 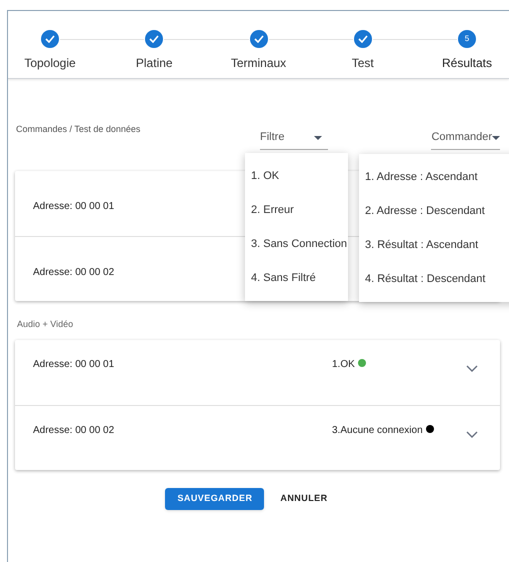 I want to click on step-label: Test, so click(x=363, y=63).